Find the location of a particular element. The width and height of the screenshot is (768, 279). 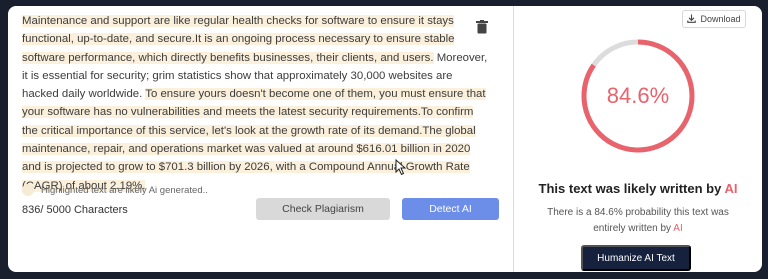

download-icon is located at coordinates (692, 19).